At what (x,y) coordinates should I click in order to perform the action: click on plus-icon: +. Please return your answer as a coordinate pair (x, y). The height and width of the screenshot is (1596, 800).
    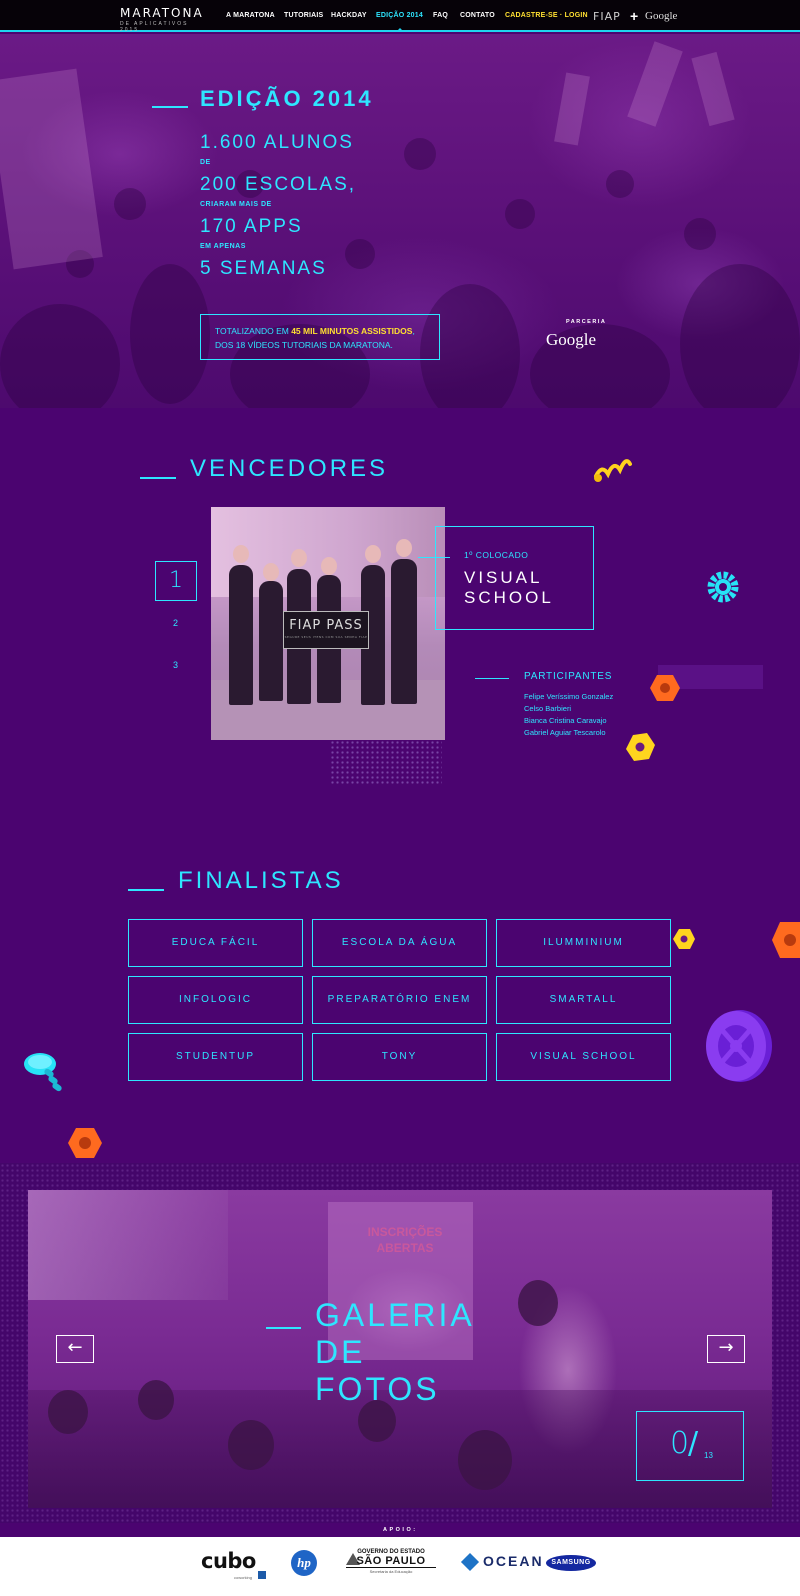
    Looking at the image, I should click on (634, 16).